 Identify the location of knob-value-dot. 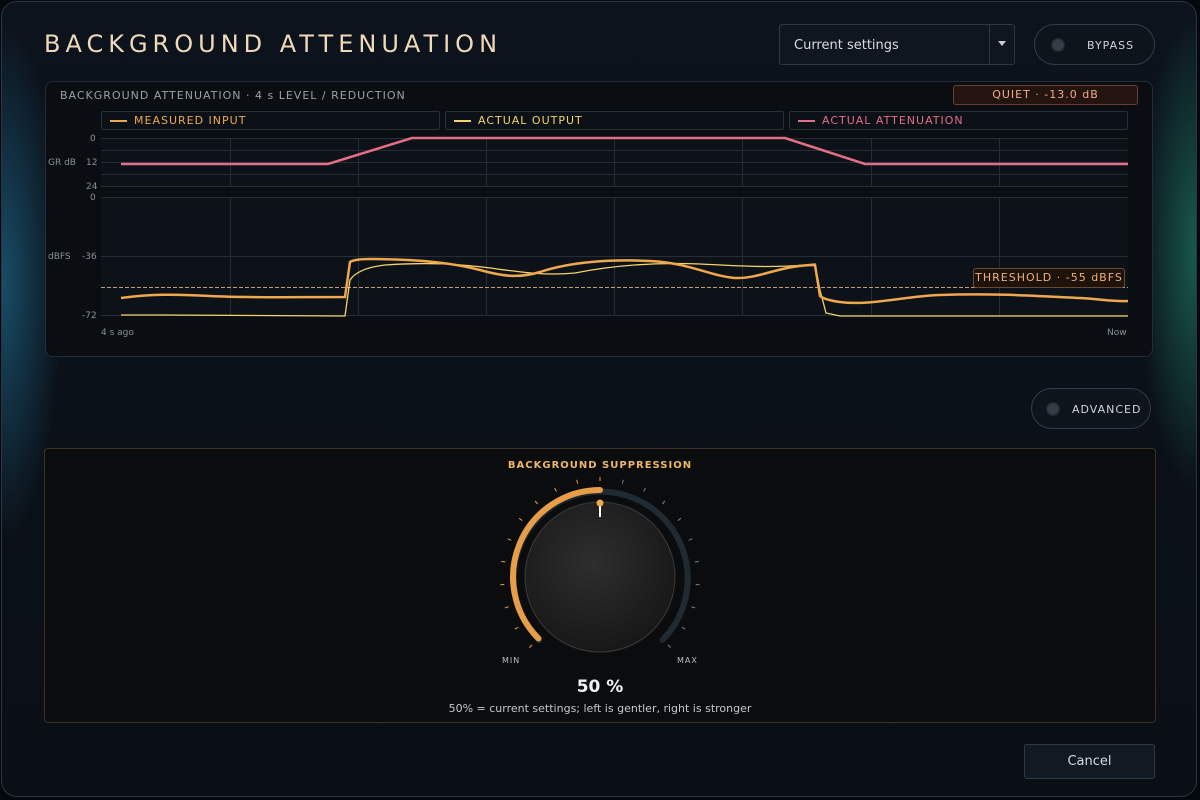
(600, 503).